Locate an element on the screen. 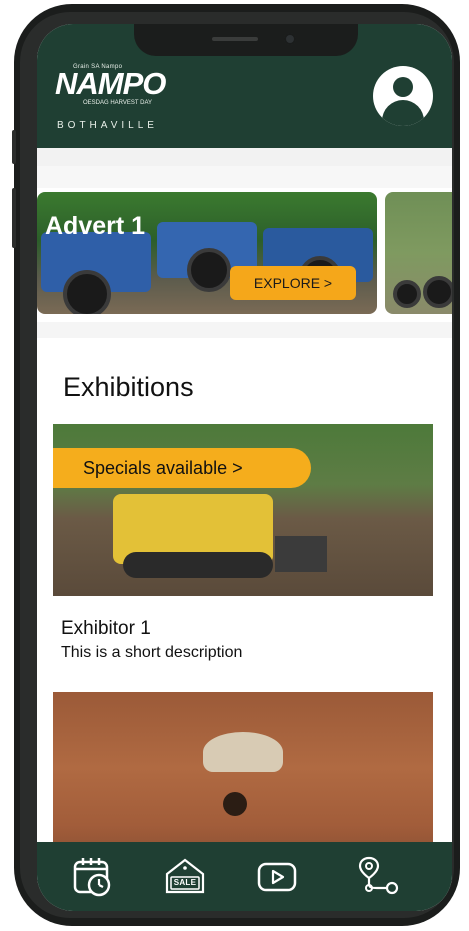 Image resolution: width=469 pixels, height=931 pixels. user-icon is located at coordinates (403, 87).